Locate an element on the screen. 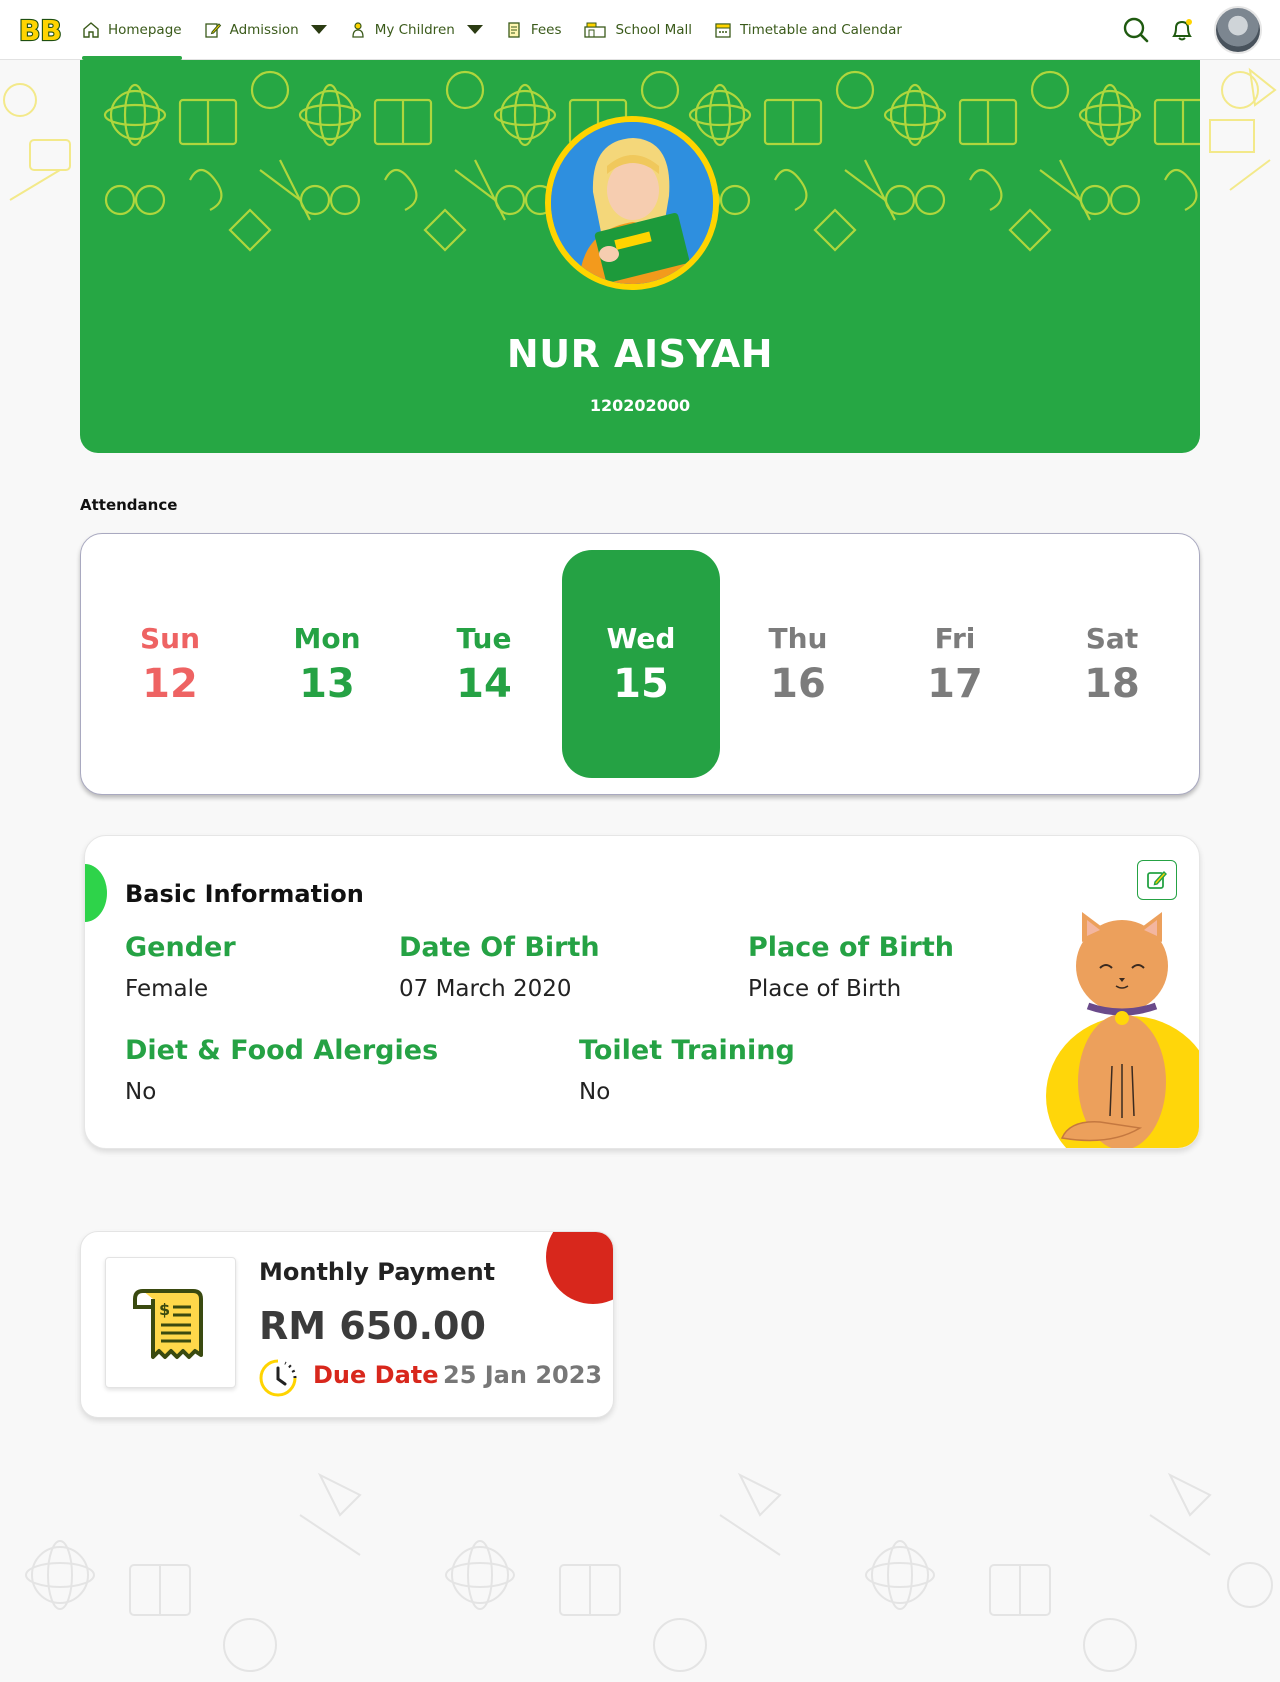 This screenshot has height=1682, width=1280. day-number: 18 is located at coordinates (1112, 683).